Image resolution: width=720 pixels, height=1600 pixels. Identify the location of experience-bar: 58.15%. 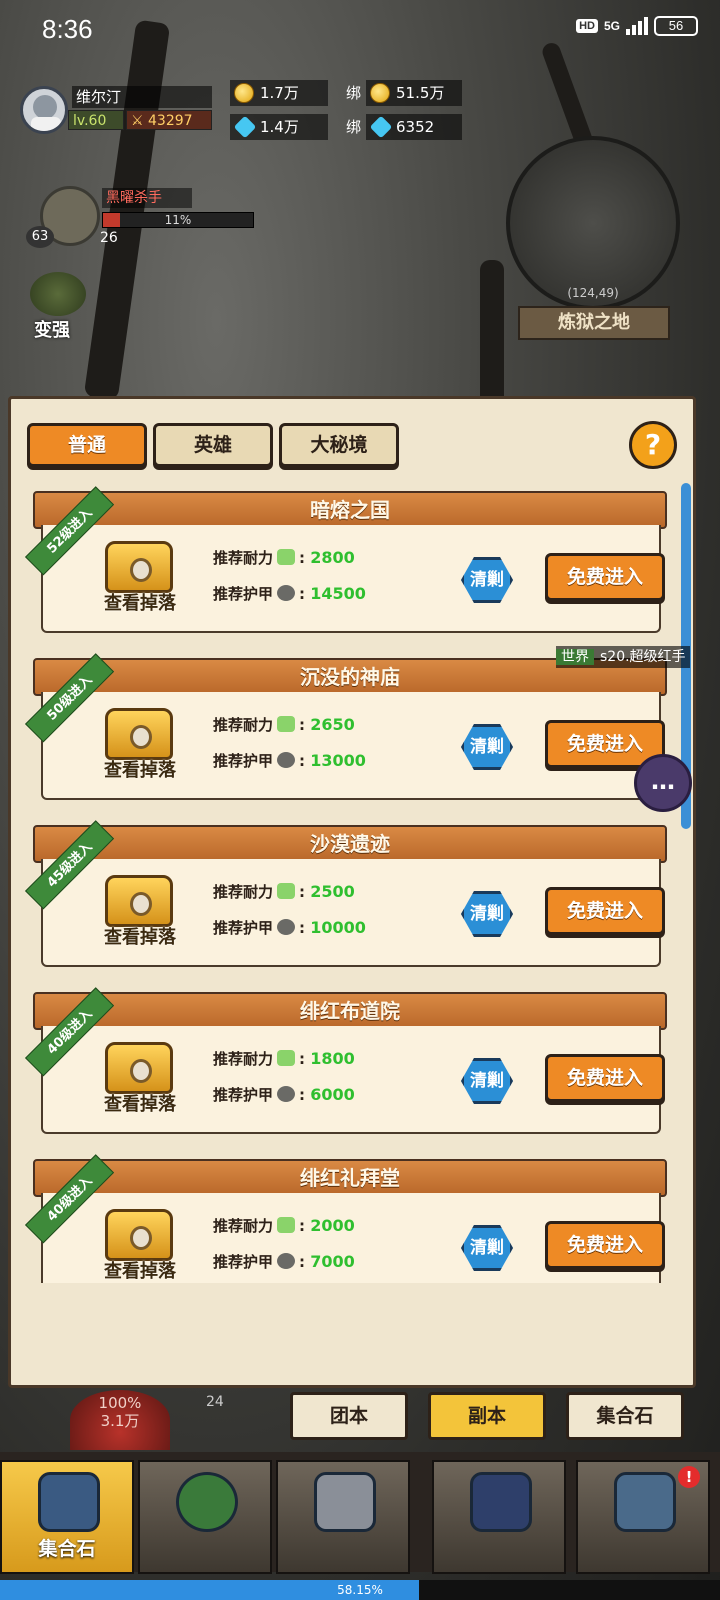
(360, 1590).